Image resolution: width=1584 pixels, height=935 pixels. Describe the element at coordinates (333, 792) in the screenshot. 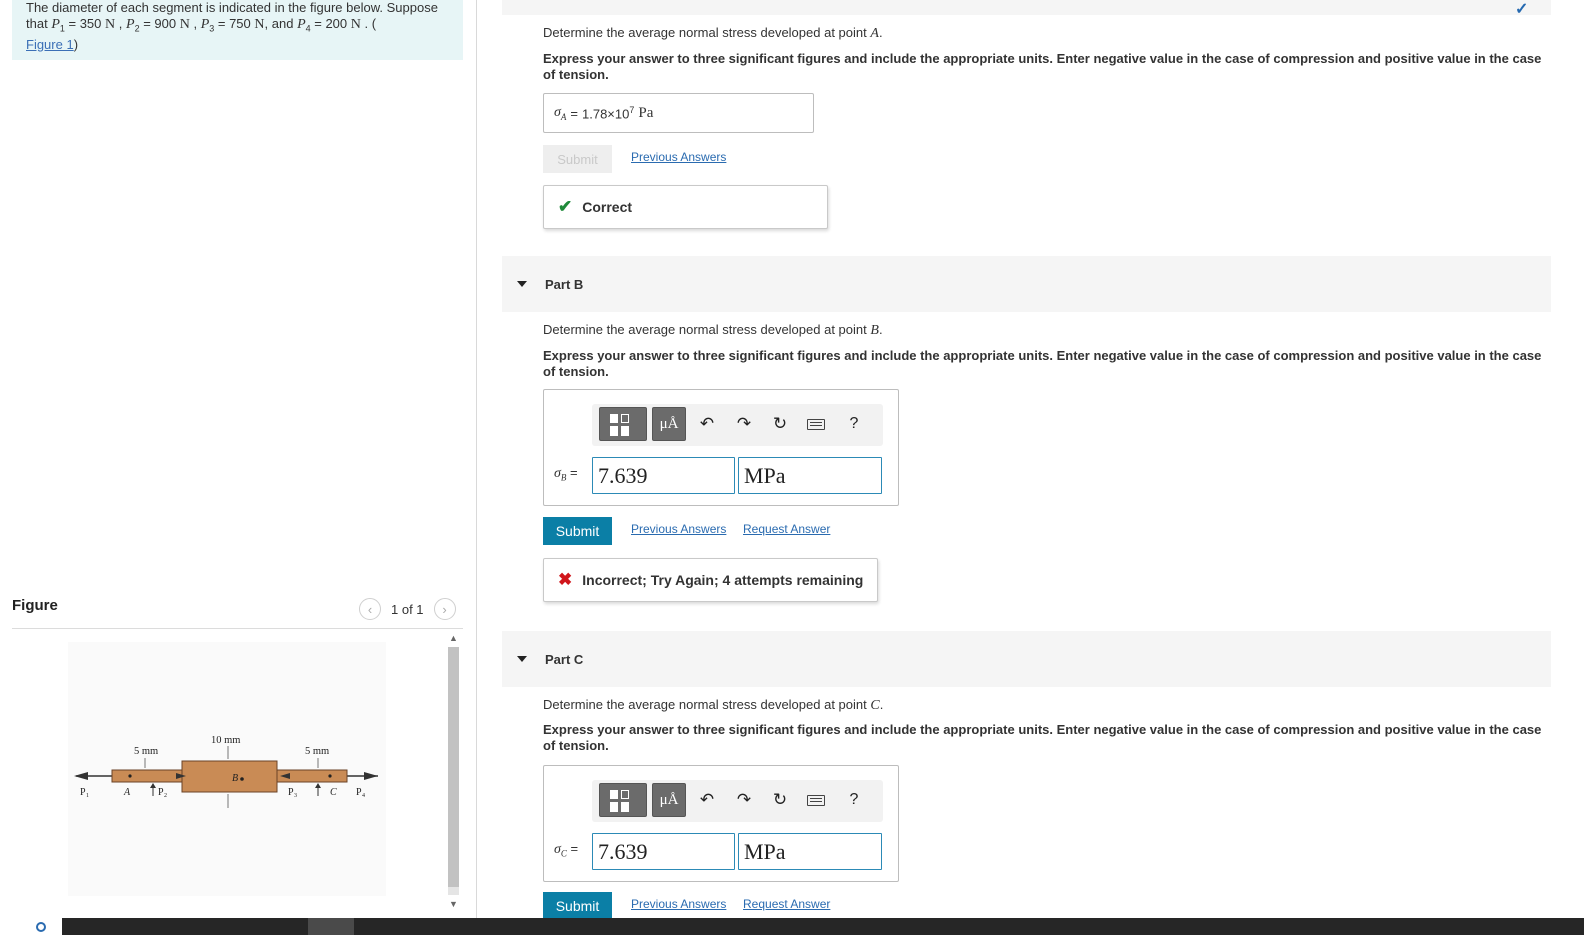

I see `label-c: C` at that location.